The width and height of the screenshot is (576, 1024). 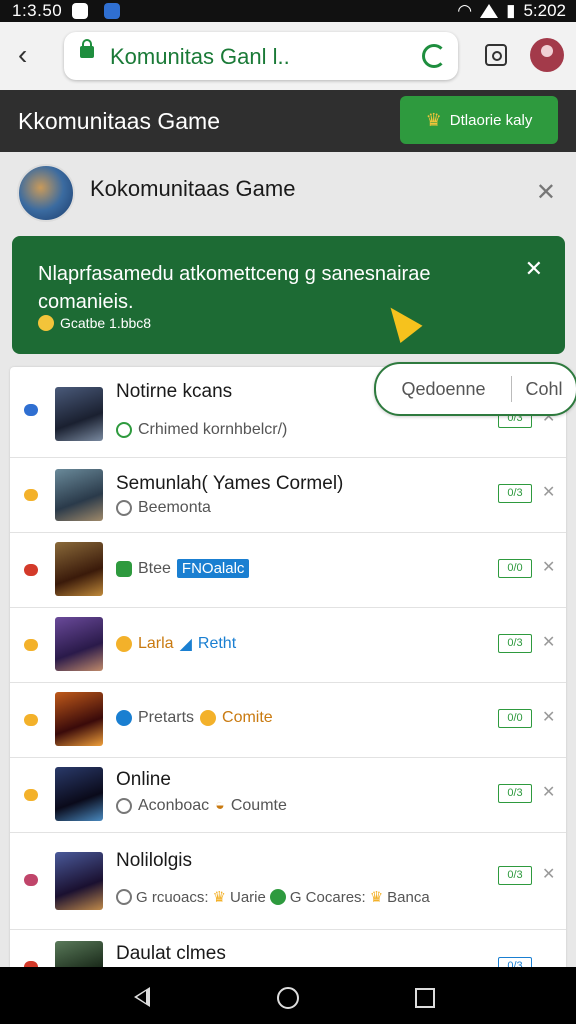 What do you see at coordinates (408, 897) in the screenshot?
I see `item-sub-text: Banca` at bounding box center [408, 897].